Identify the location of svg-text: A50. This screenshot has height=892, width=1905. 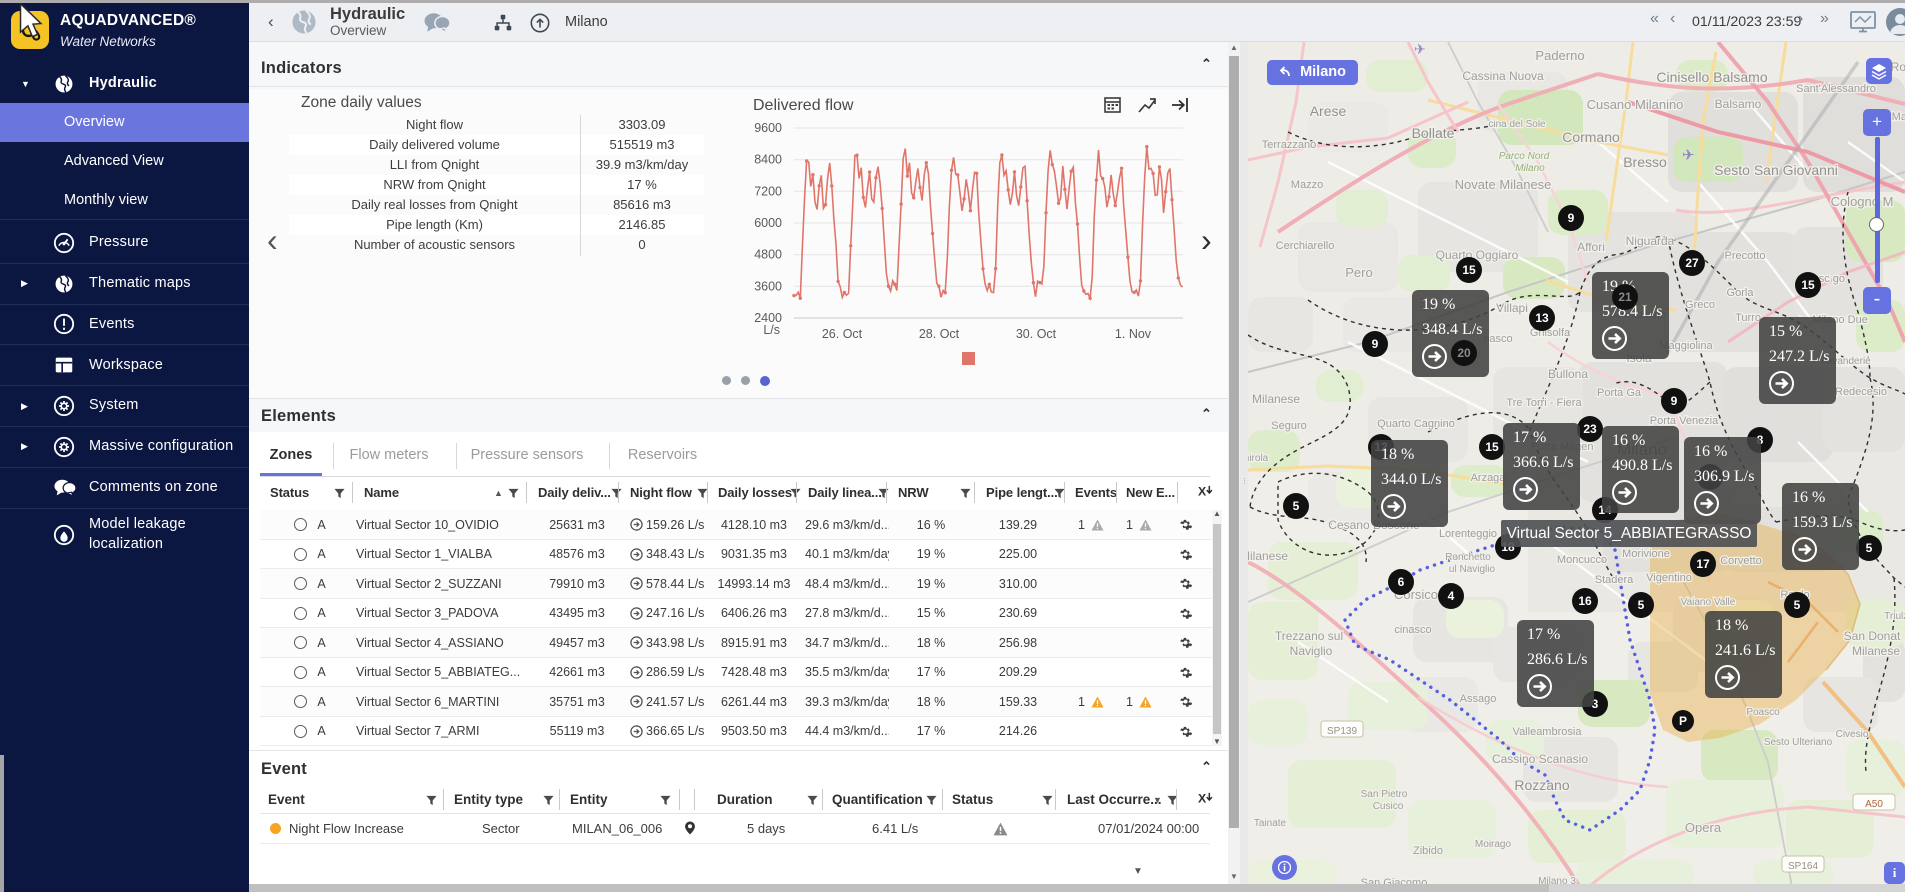
(1874, 804).